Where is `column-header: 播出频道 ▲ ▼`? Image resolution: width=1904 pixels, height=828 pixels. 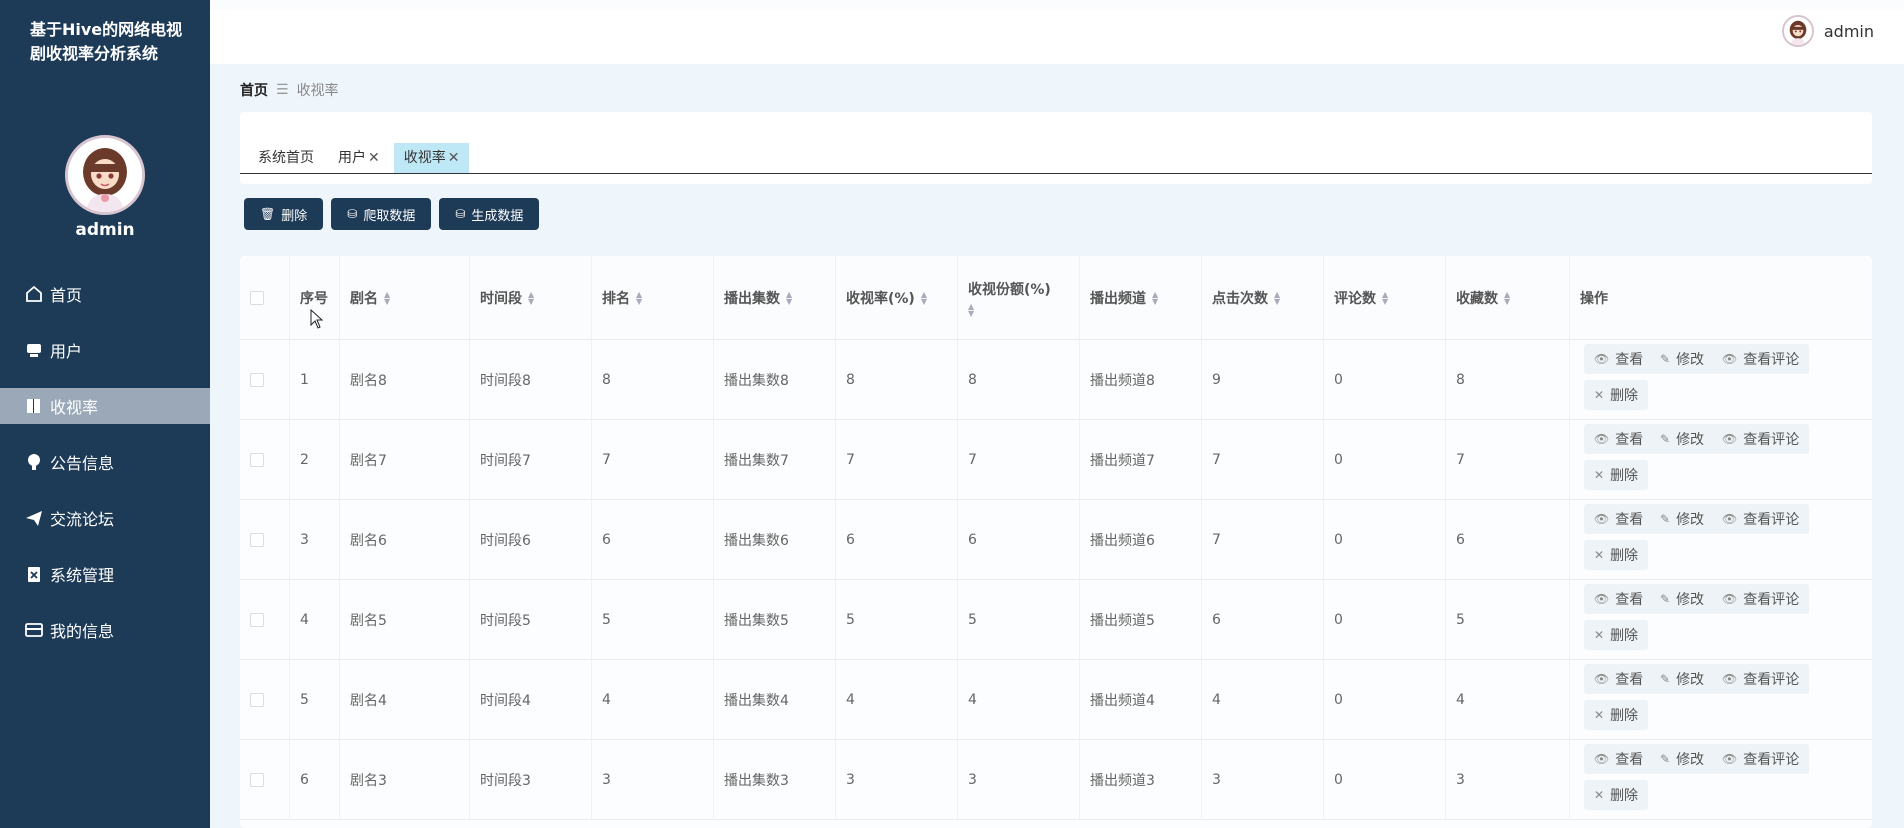
column-header: 播出频道 ▲ ▼ is located at coordinates (1141, 298).